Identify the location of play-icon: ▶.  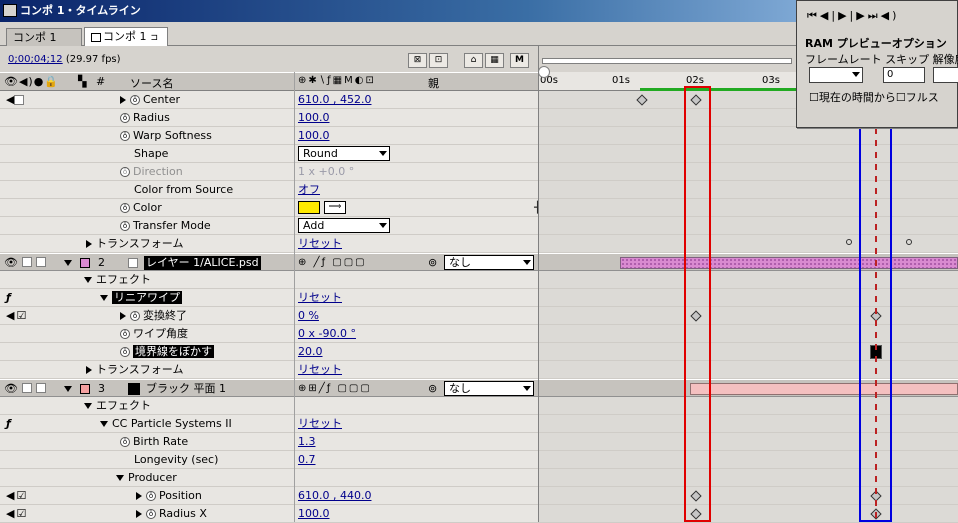
(843, 15).